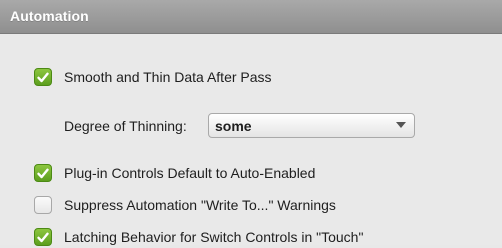 The height and width of the screenshot is (248, 502). What do you see at coordinates (168, 77) in the screenshot?
I see `smooth-thin-label: Smooth and Thin Data After Pass` at bounding box center [168, 77].